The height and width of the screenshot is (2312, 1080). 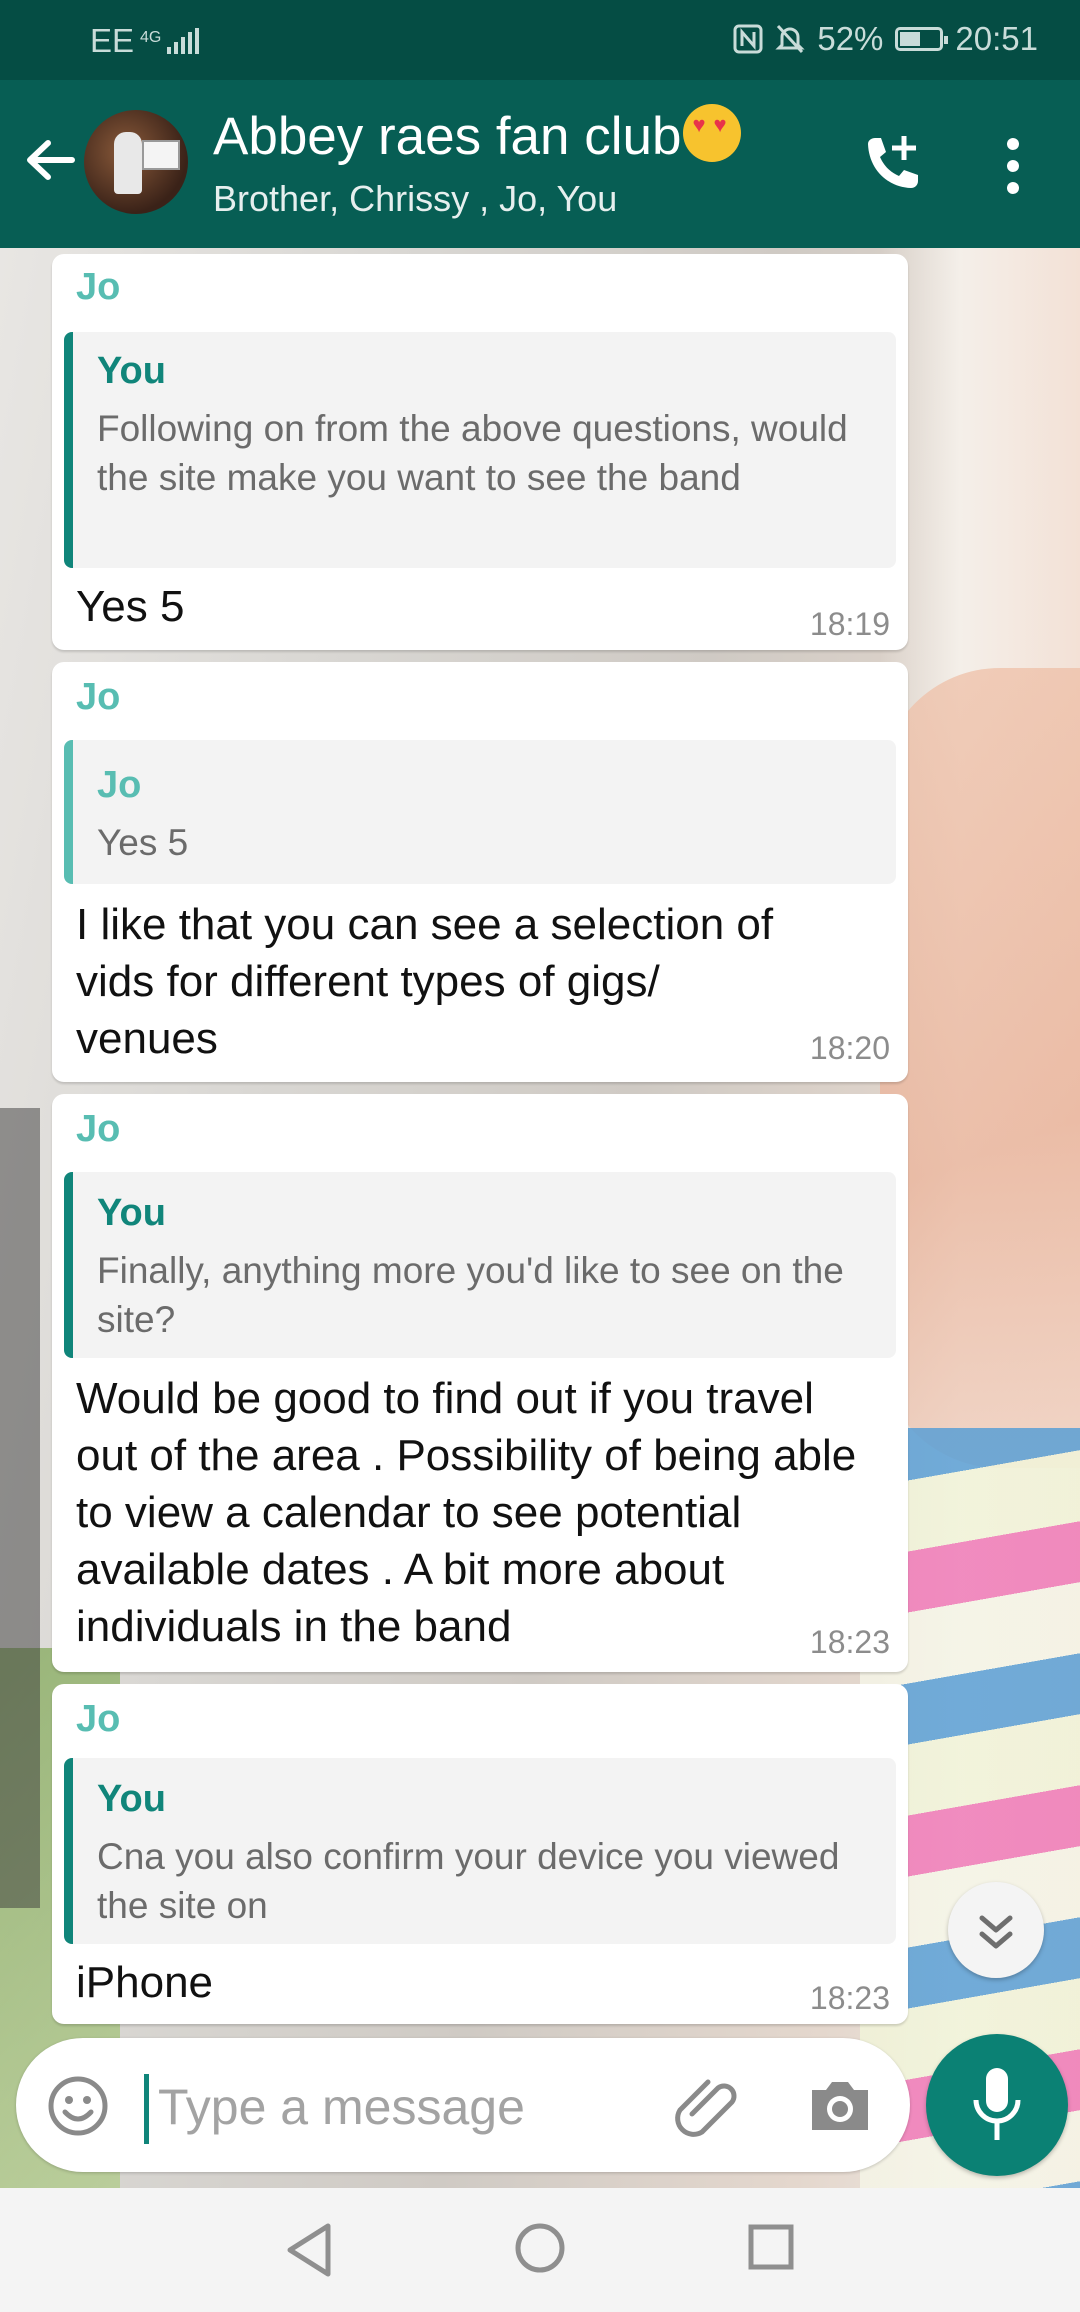 What do you see at coordinates (143, 842) in the screenshot?
I see `quoted-text: Yes 5` at bounding box center [143, 842].